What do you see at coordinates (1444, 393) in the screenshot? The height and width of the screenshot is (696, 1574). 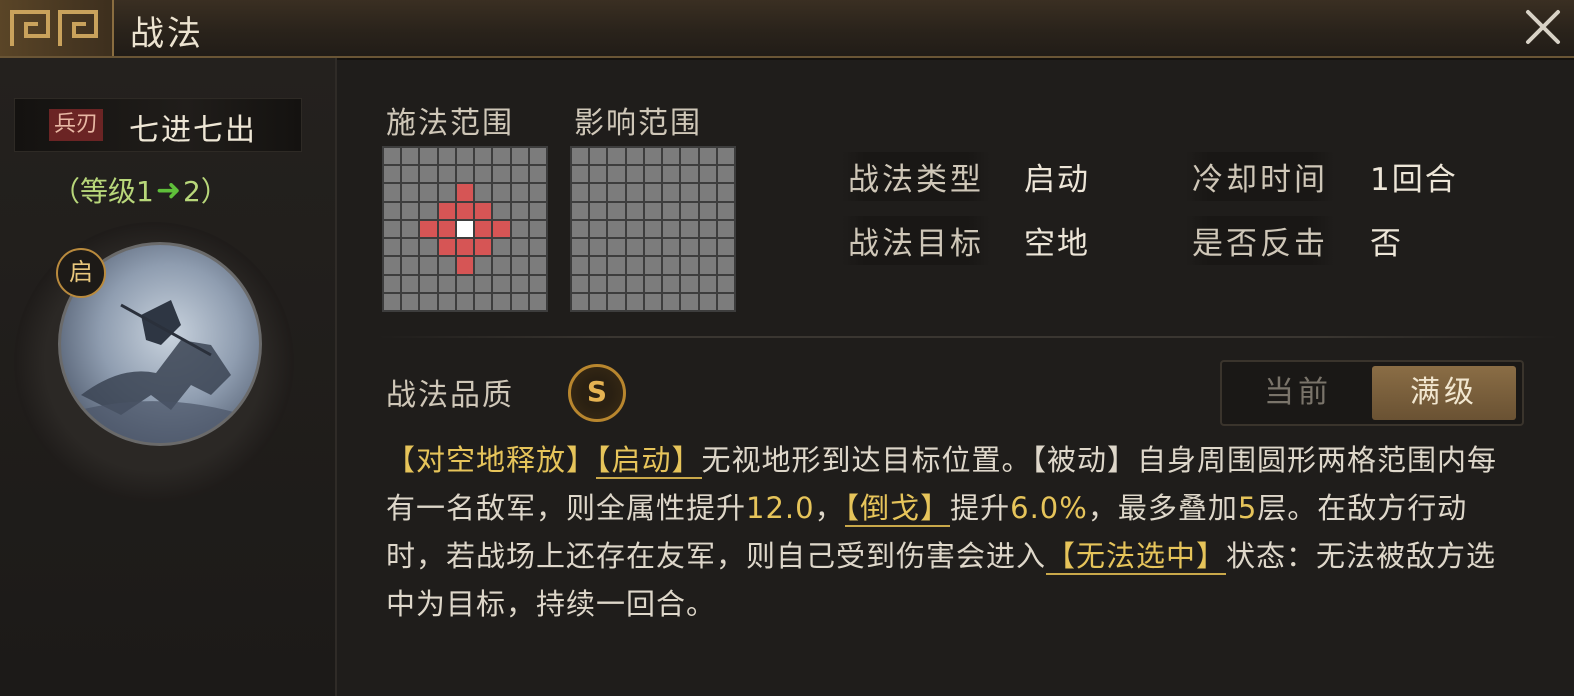 I see `tab-max-level: 满级` at bounding box center [1444, 393].